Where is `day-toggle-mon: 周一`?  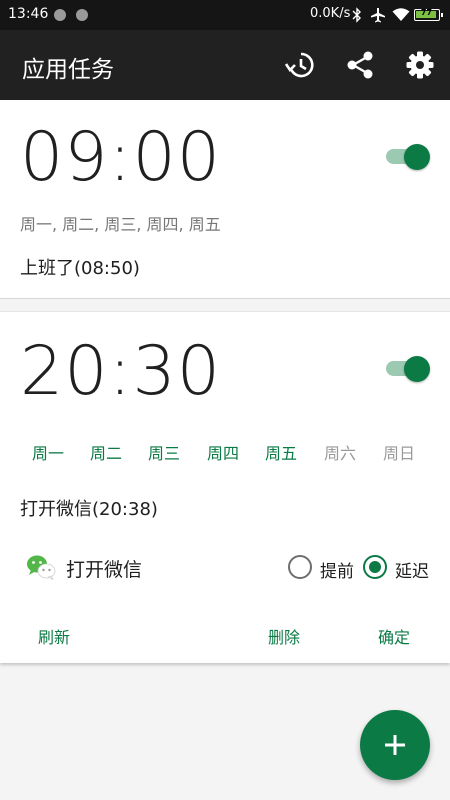 day-toggle-mon: 周一 is located at coordinates (48, 452).